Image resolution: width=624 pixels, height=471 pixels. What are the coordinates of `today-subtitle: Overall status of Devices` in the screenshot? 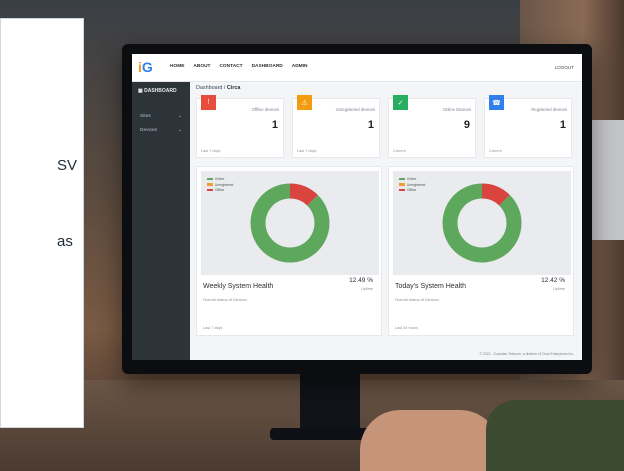 It's located at (417, 299).